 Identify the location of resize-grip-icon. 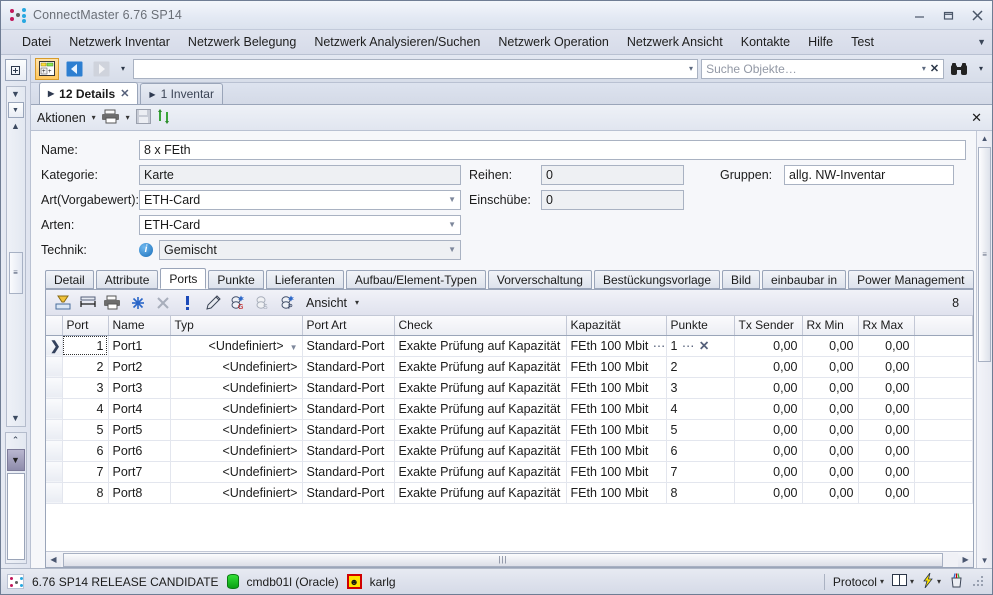
(979, 582).